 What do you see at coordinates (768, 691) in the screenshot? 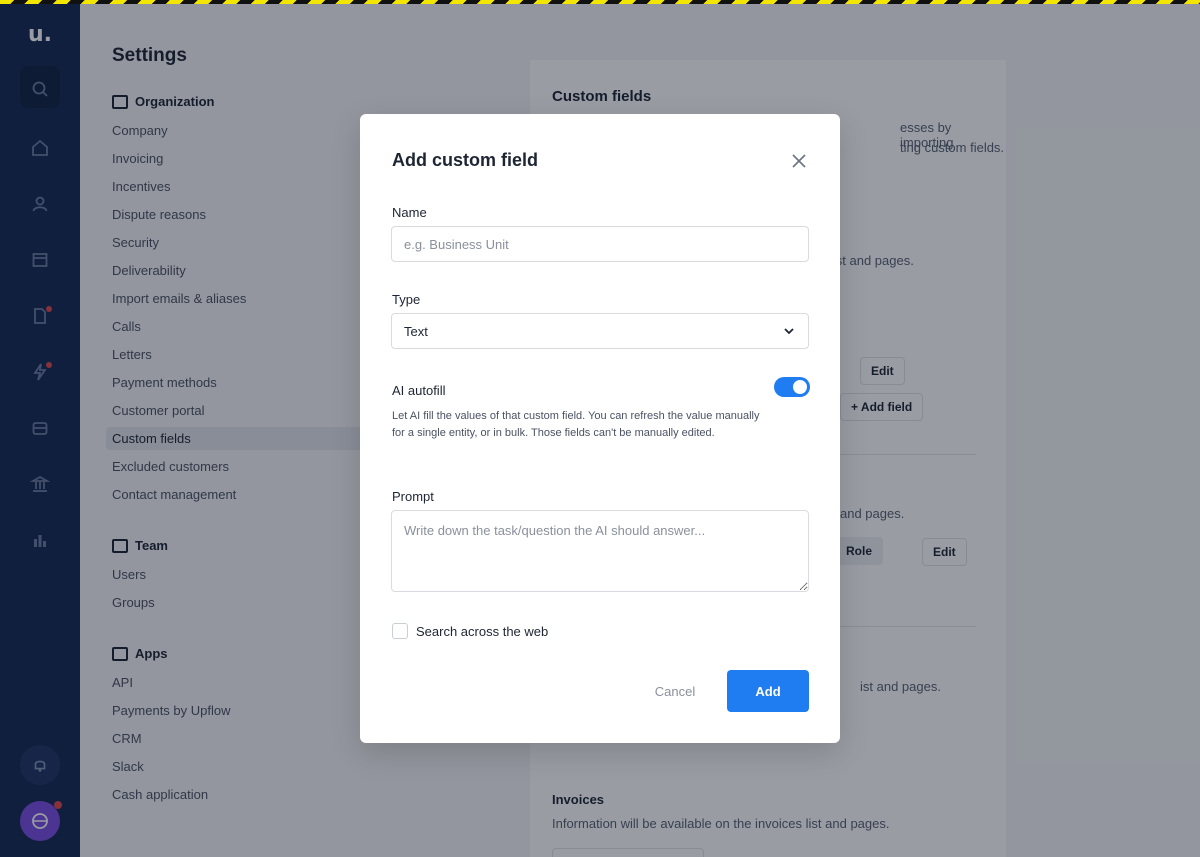
I see `add-button: Add` at bounding box center [768, 691].